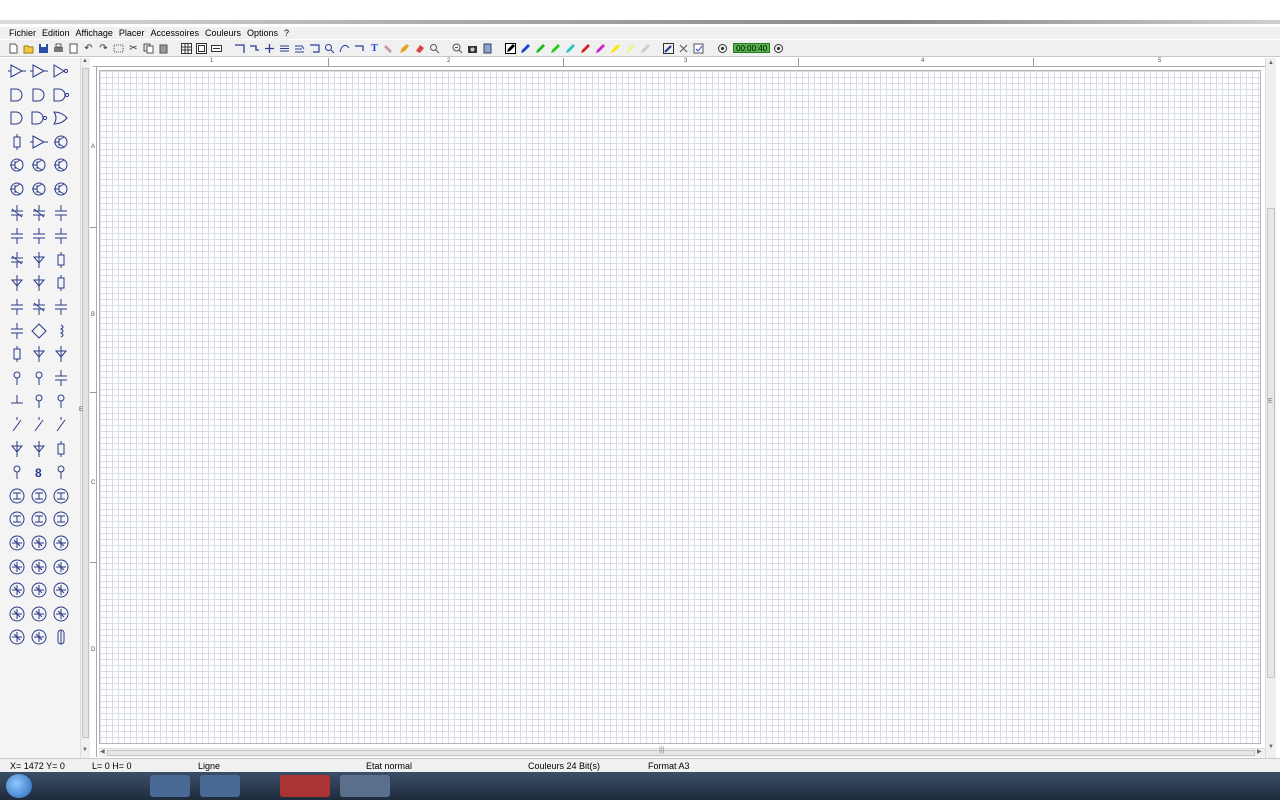 The image size is (1280, 800). I want to click on pen-color-cyan-icon, so click(570, 48).